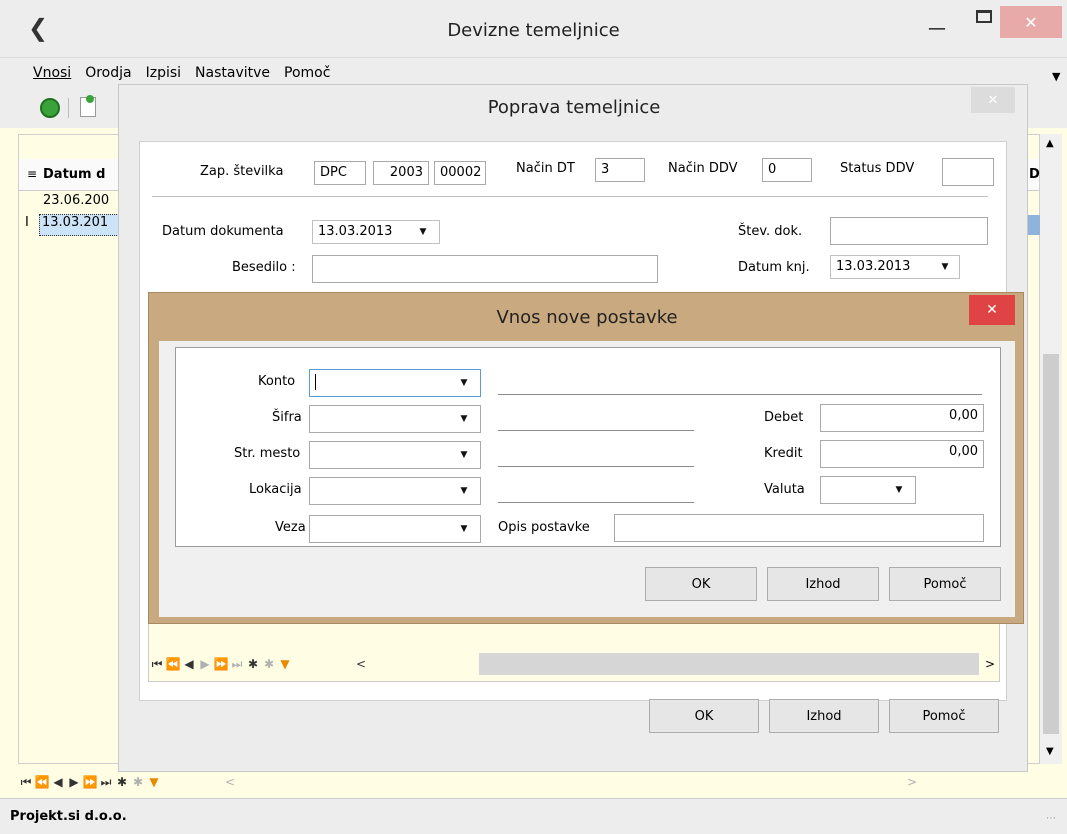 Image resolution: width=1067 pixels, height=834 pixels. What do you see at coordinates (74, 174) in the screenshot?
I see `column-header-datum: Datum d` at bounding box center [74, 174].